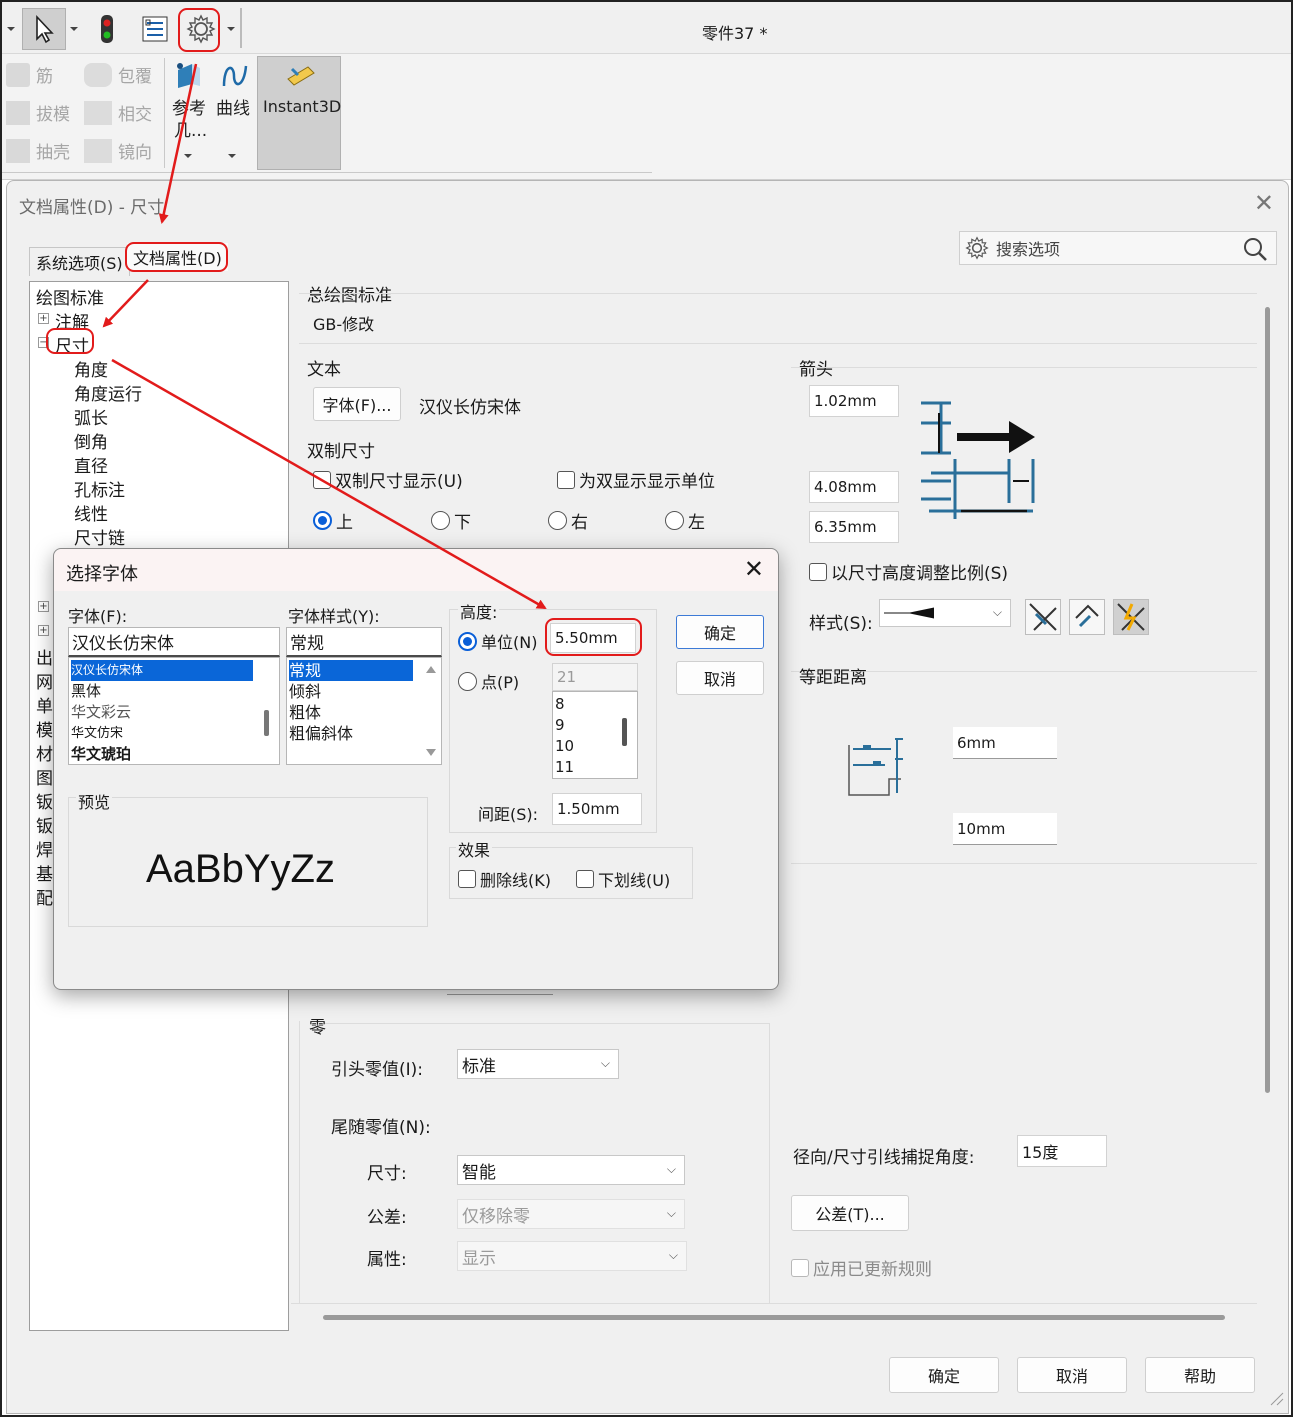 The height and width of the screenshot is (1417, 1293). I want to click on tree-item-truncated: 材, so click(44, 752).